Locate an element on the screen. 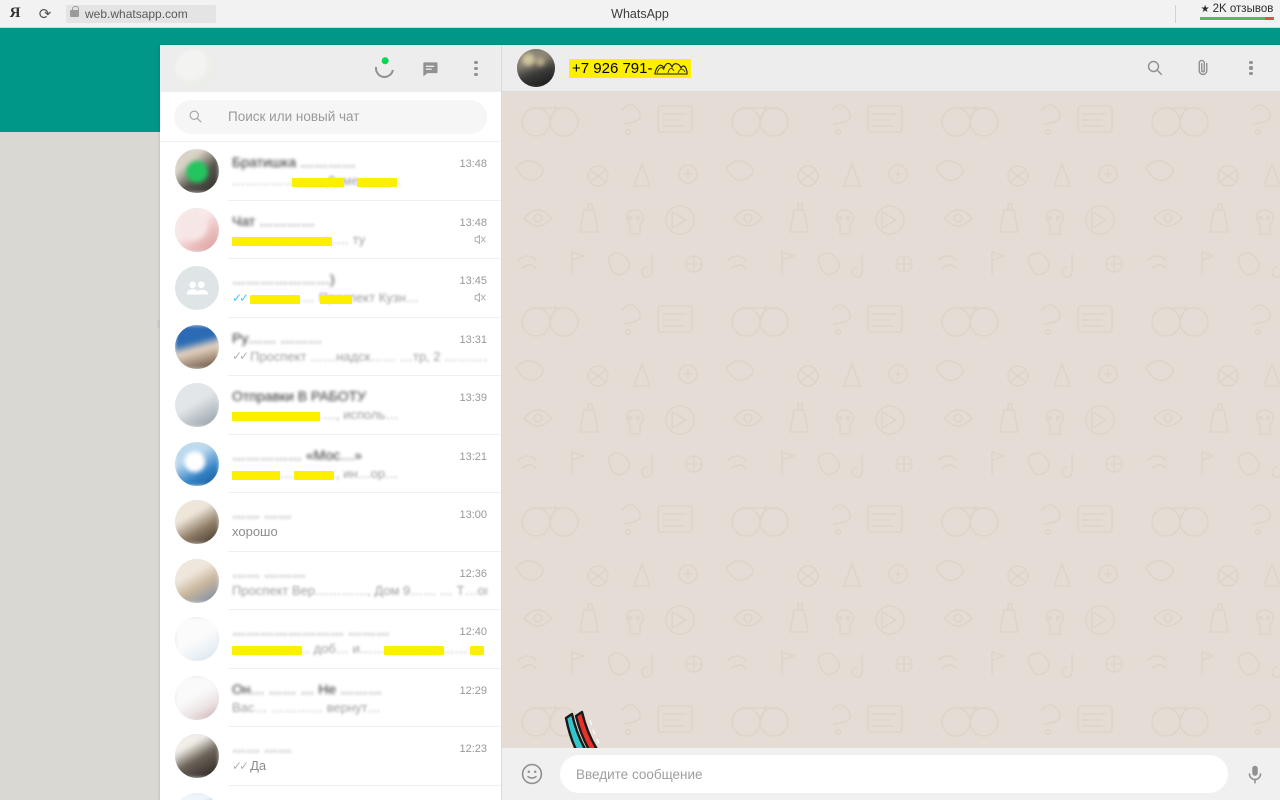  smiley-icon is located at coordinates (532, 774).